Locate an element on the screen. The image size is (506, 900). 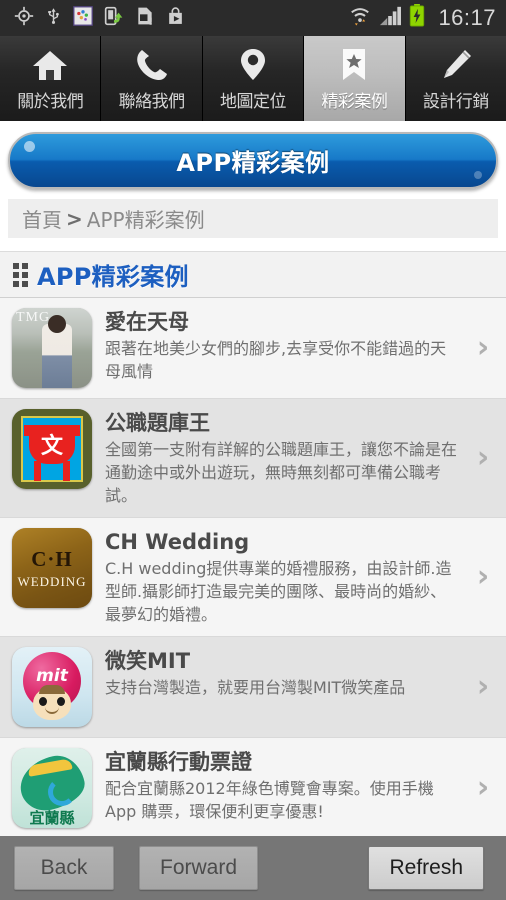
section-title: APP精彩案例 is located at coordinates (113, 277).